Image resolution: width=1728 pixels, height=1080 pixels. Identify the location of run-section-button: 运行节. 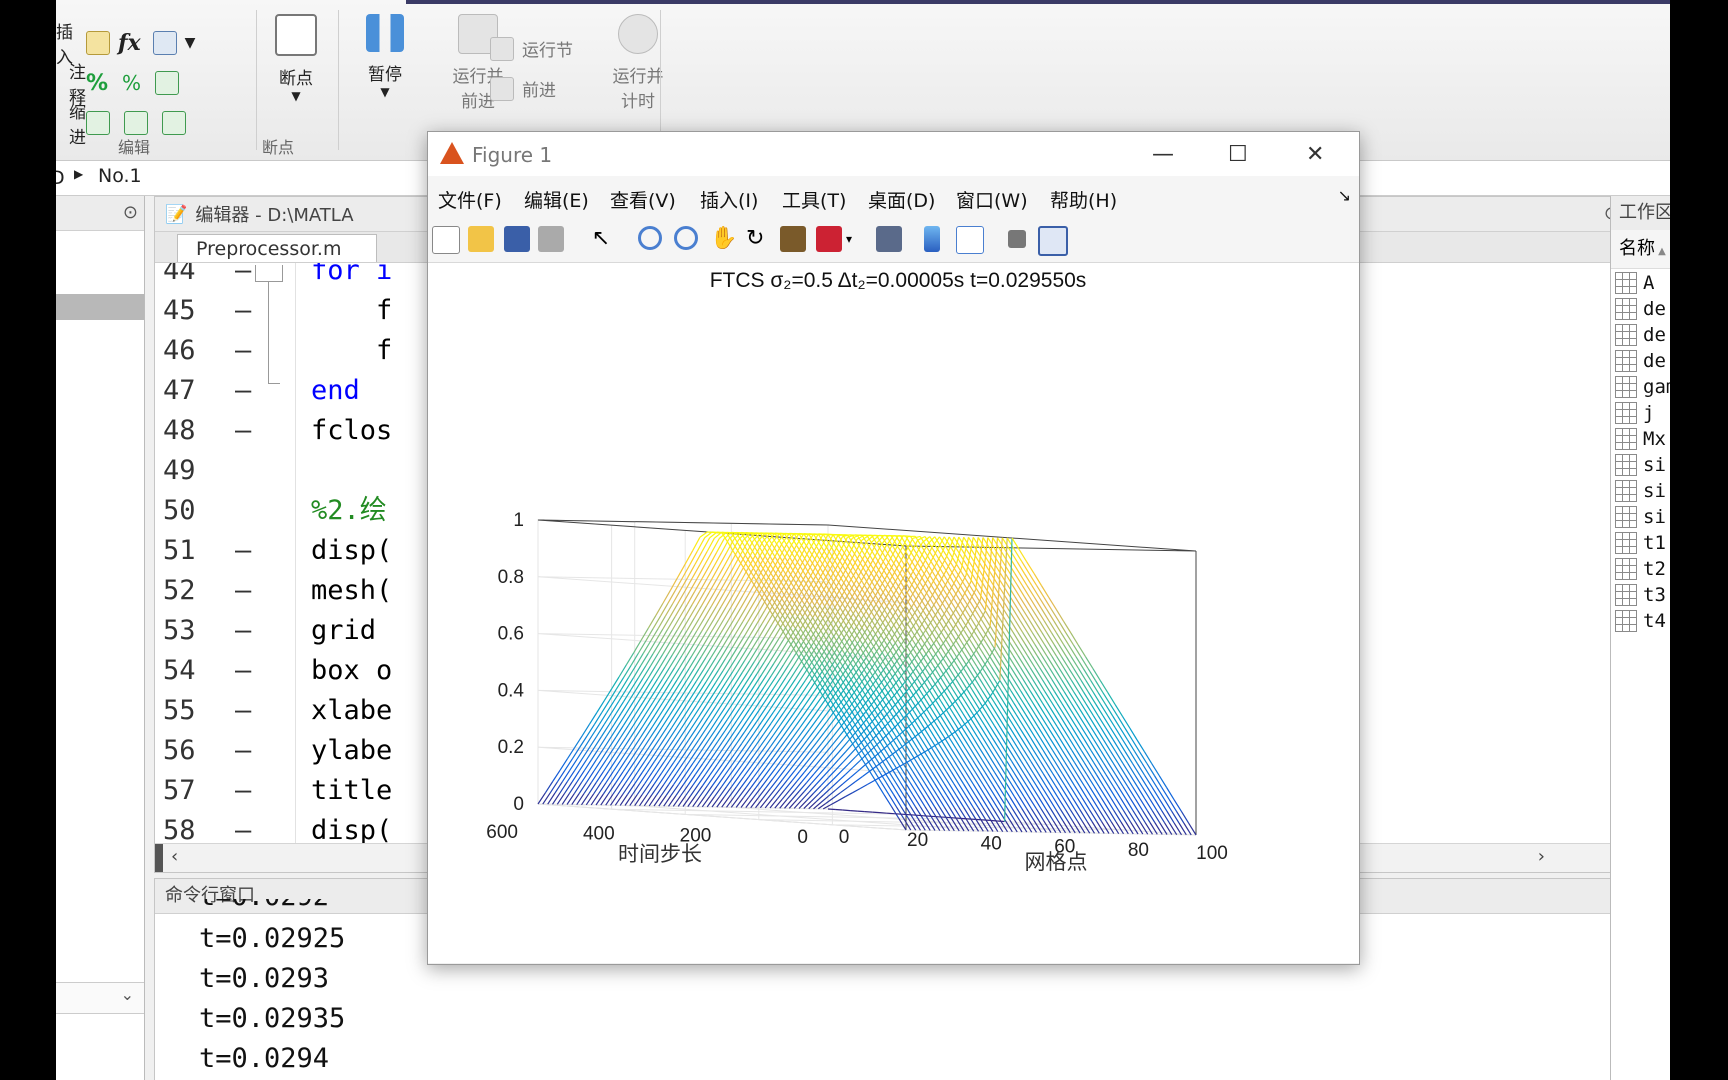
(531, 48).